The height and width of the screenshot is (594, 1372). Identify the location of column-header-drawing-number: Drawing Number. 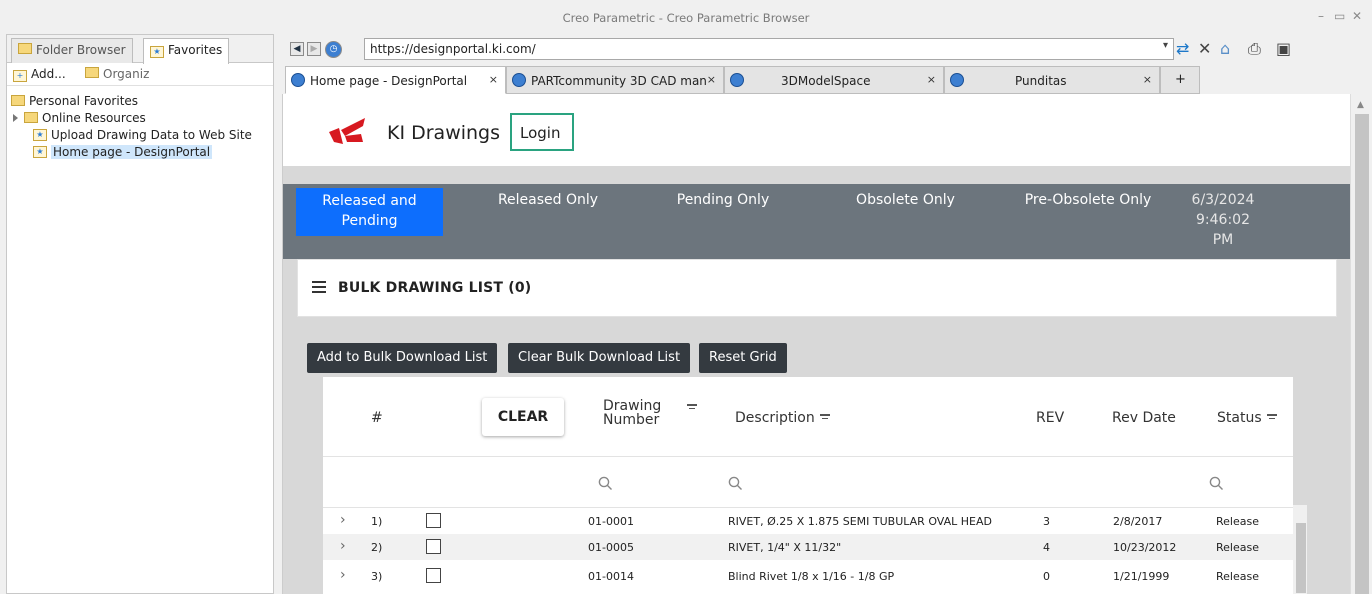
(632, 413).